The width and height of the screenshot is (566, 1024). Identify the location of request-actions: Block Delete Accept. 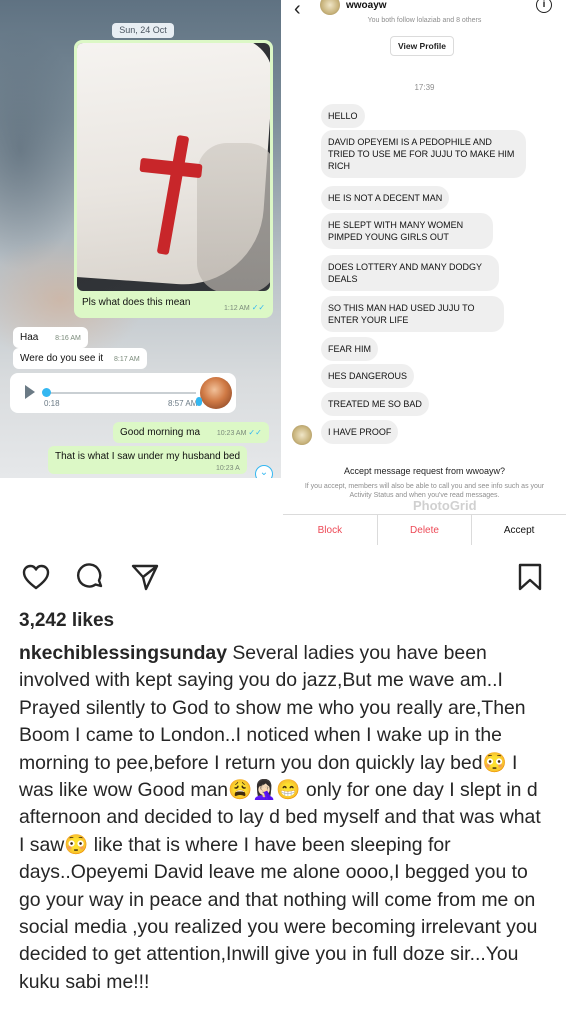
(424, 529).